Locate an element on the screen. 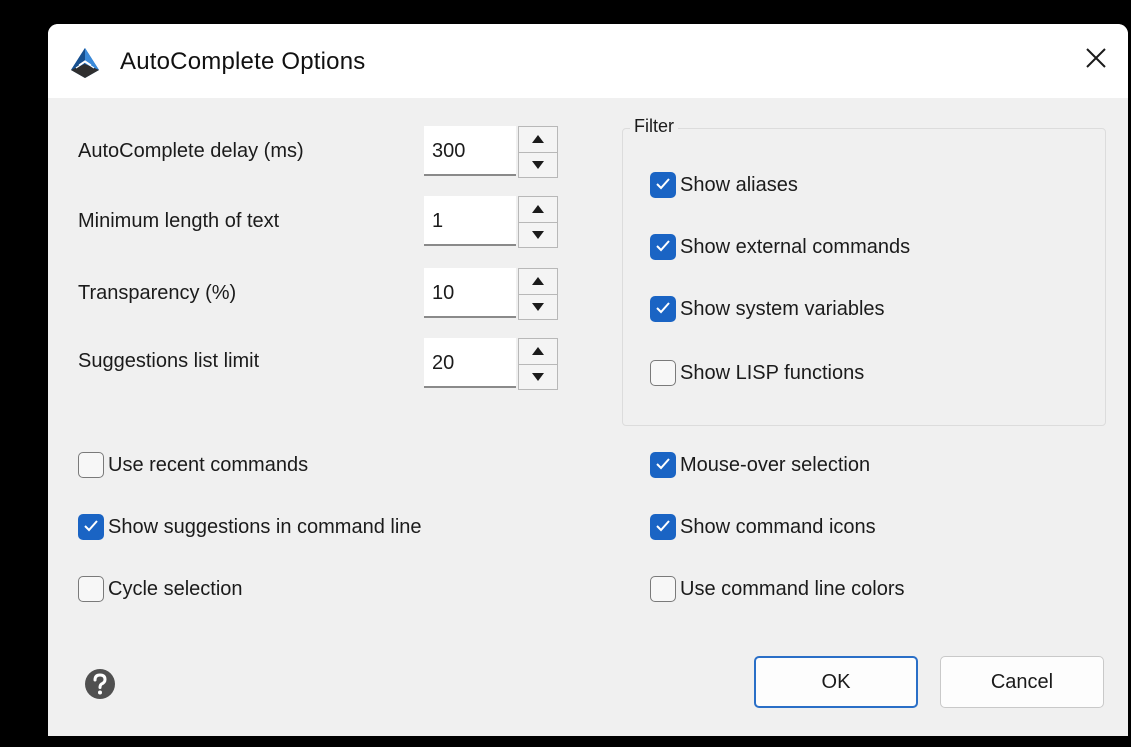 This screenshot has height=747, width=1131. ok-button: OK is located at coordinates (836, 682).